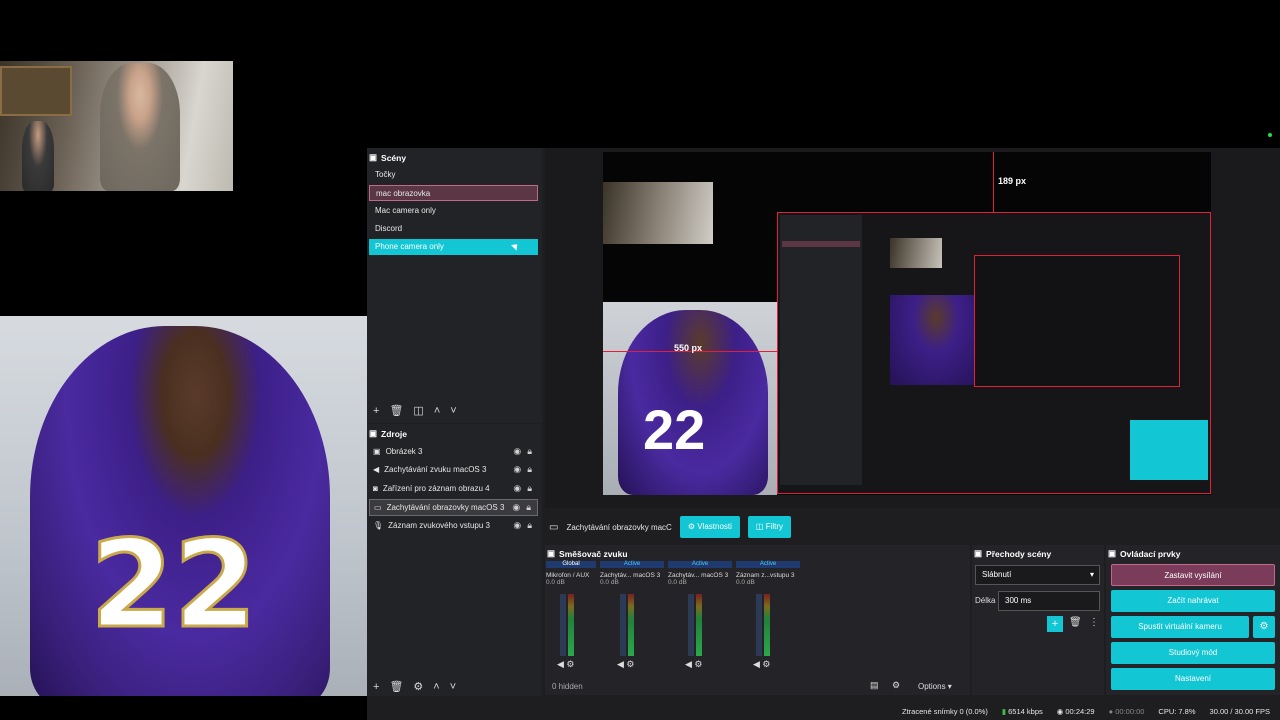 This screenshot has height=720, width=1280. I want to click on controls-title: ▣ Ovládací prvky, so click(1144, 553).